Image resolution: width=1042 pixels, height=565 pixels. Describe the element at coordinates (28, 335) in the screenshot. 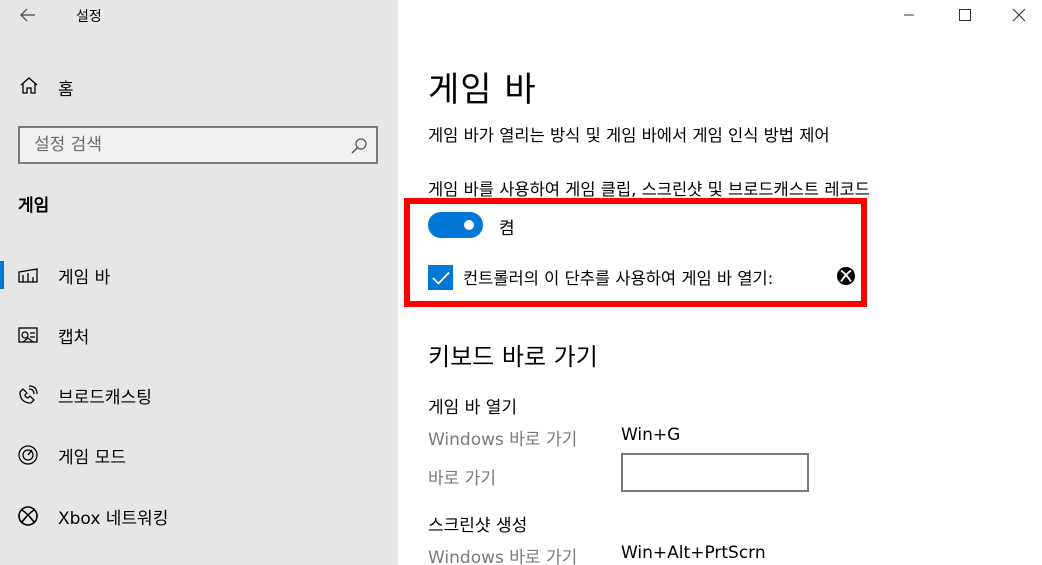

I see `capture-icon` at that location.